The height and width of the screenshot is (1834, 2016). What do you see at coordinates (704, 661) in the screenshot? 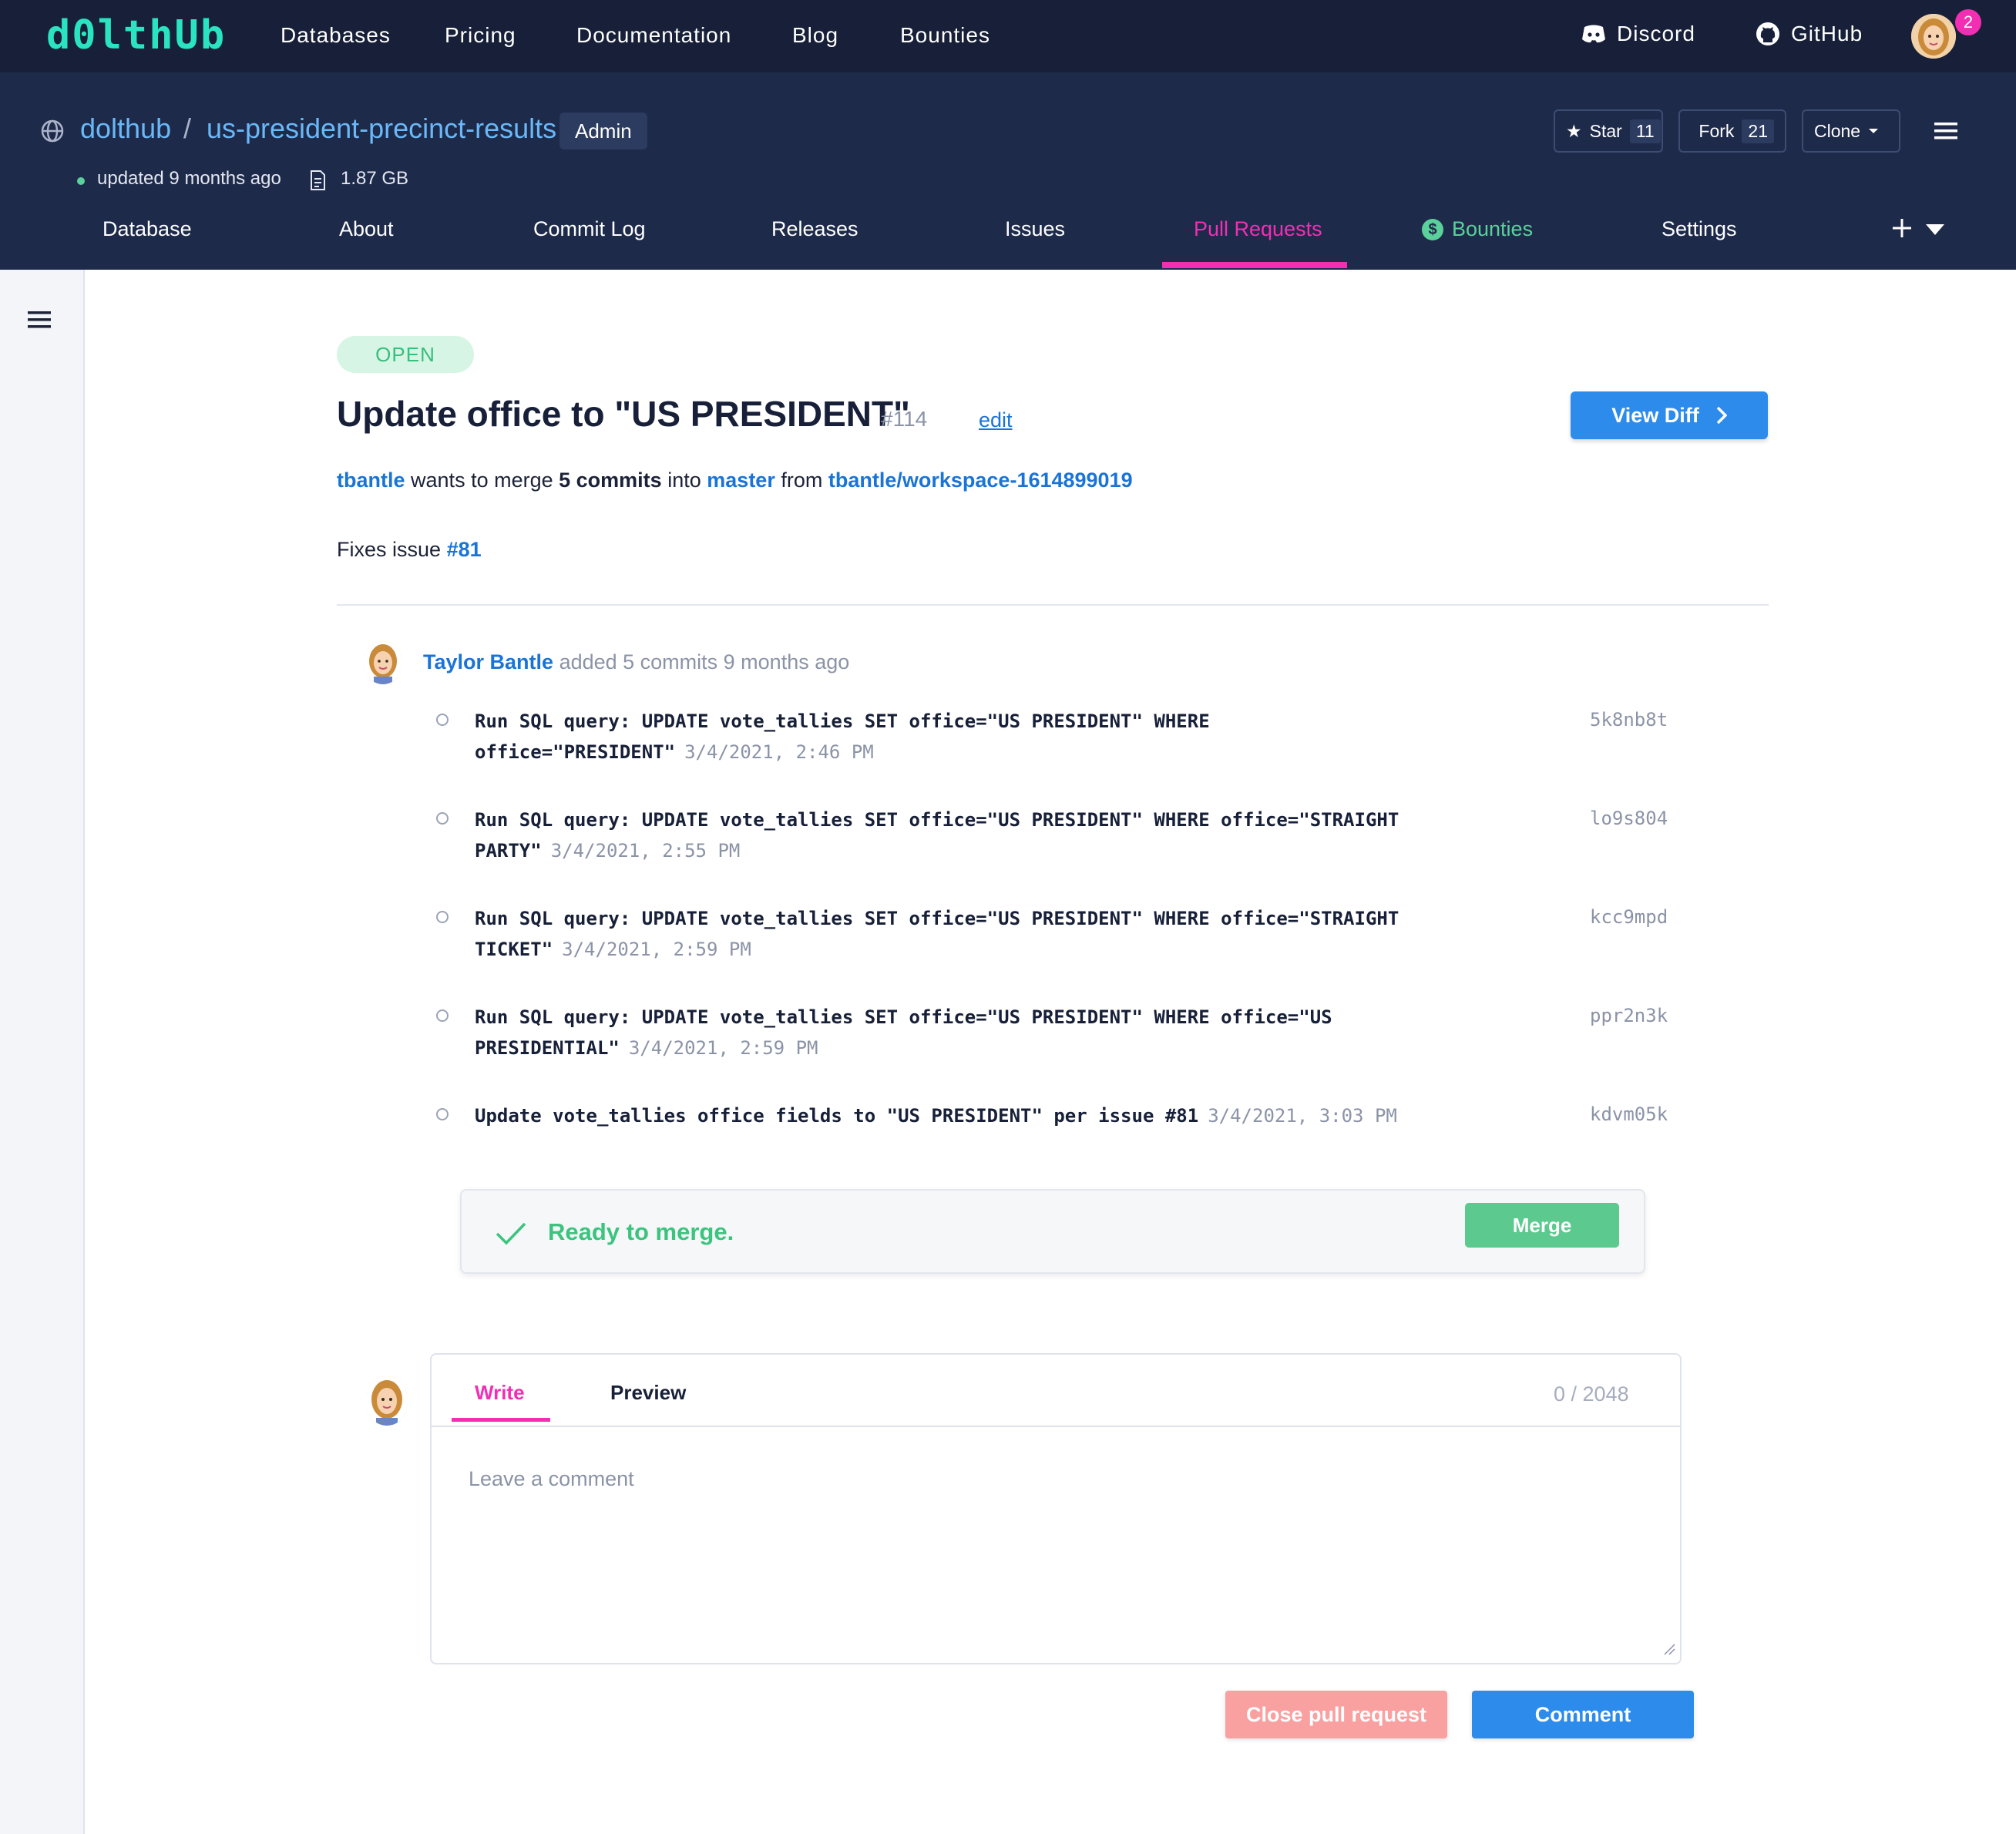
I see `commits-header-text: added 5 commits 9 months ago` at bounding box center [704, 661].